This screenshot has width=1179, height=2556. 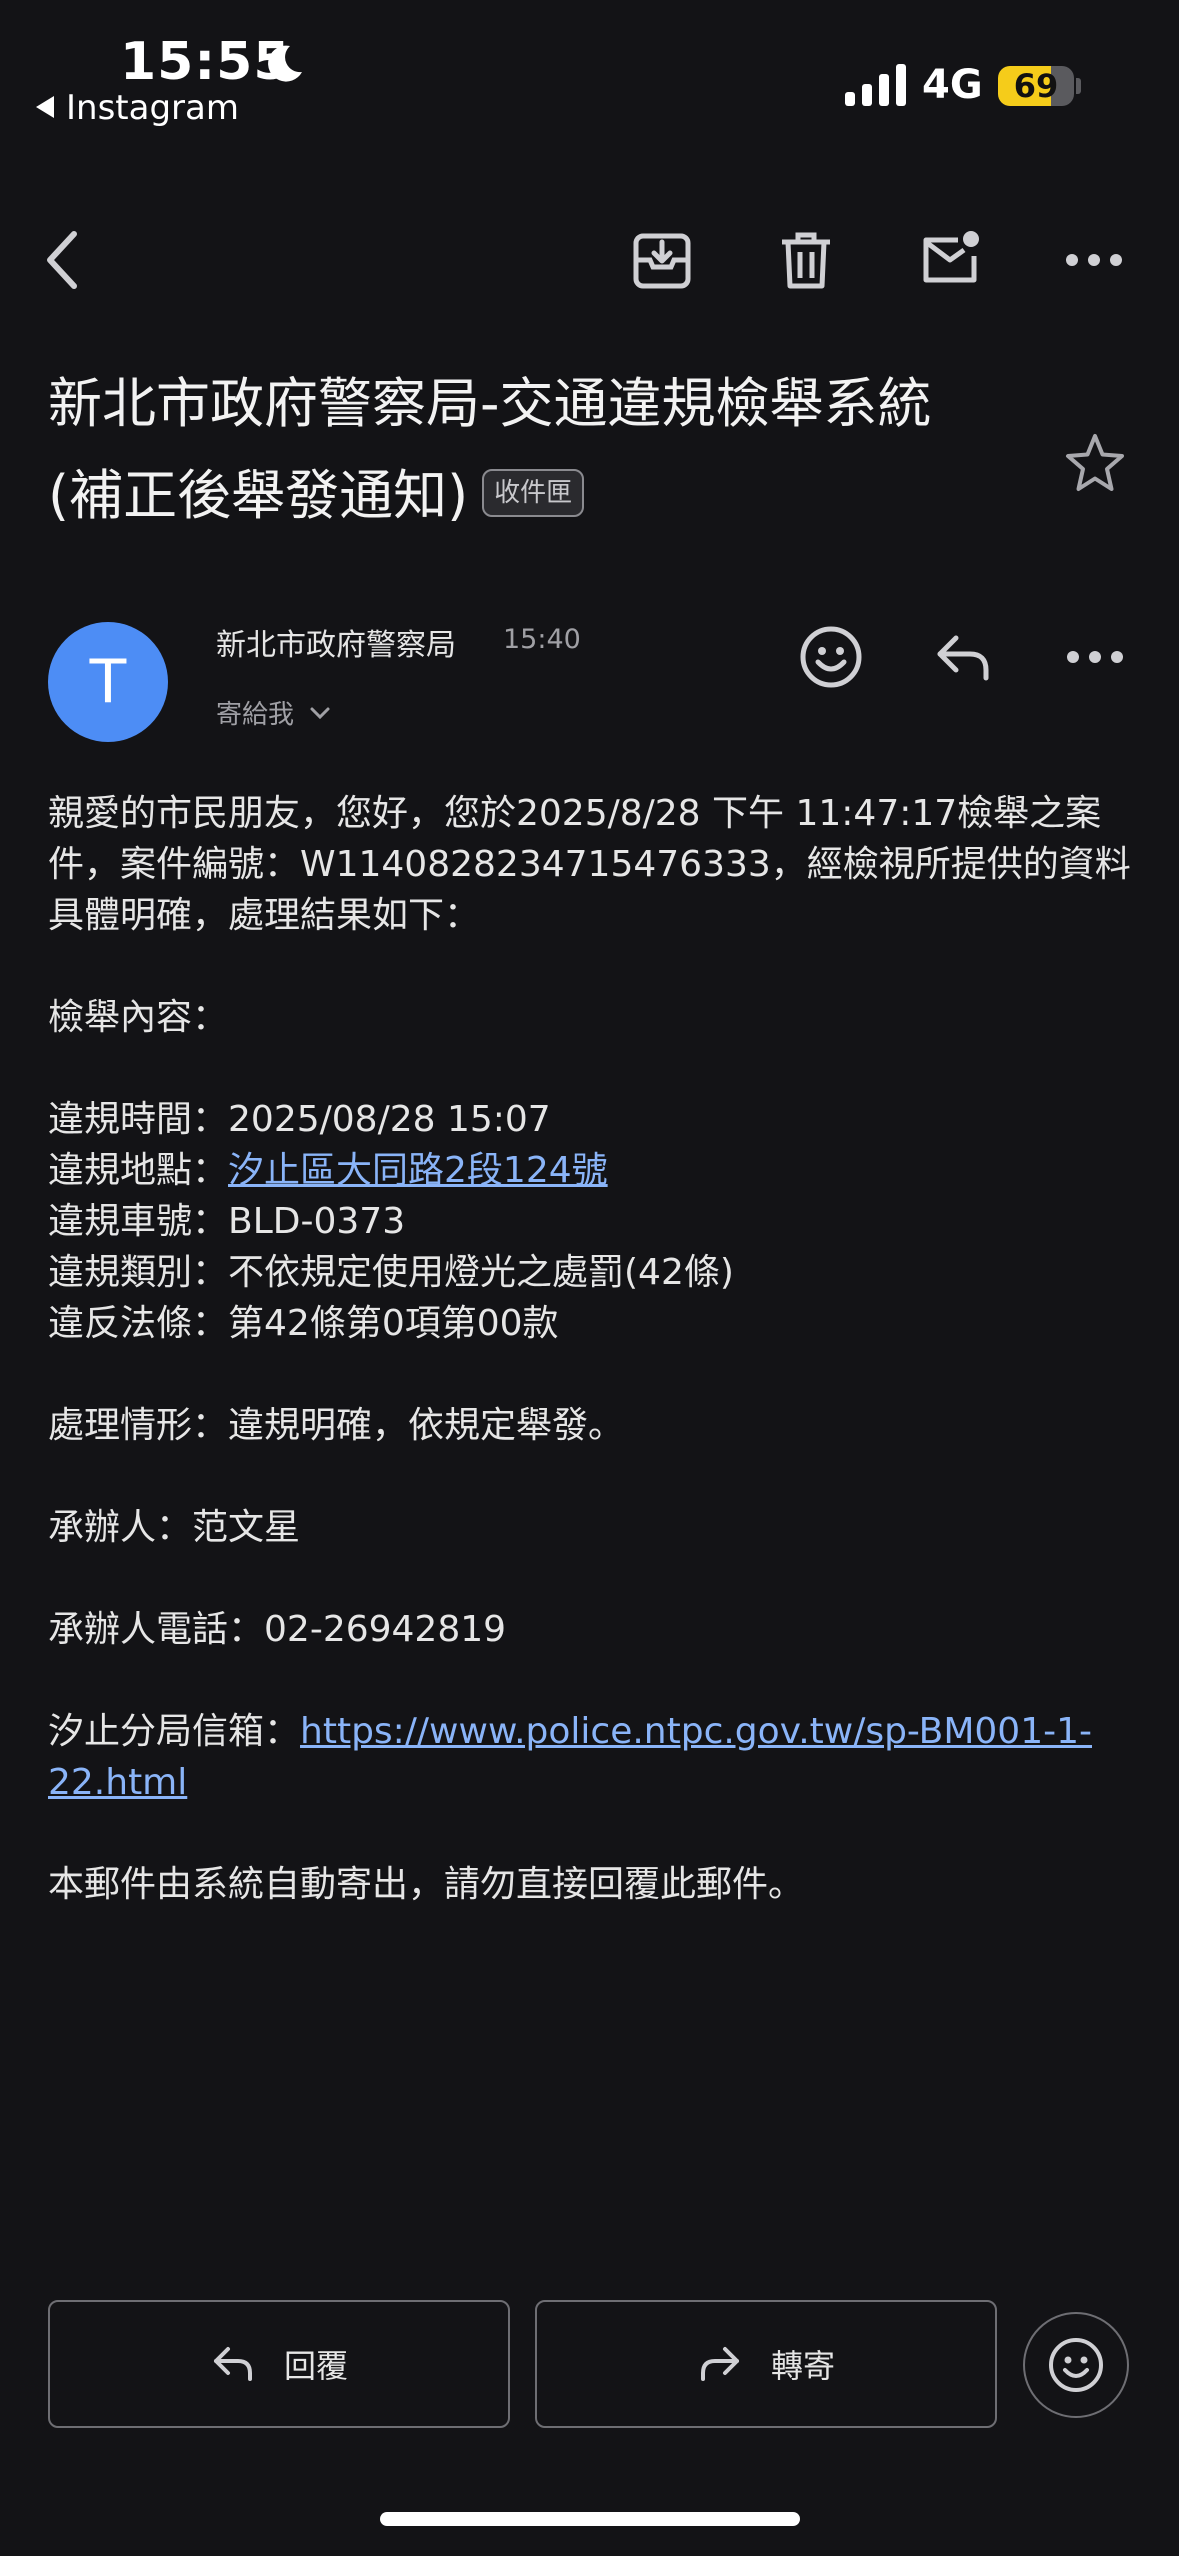 What do you see at coordinates (320, 713) in the screenshot?
I see `chevron-down-icon` at bounding box center [320, 713].